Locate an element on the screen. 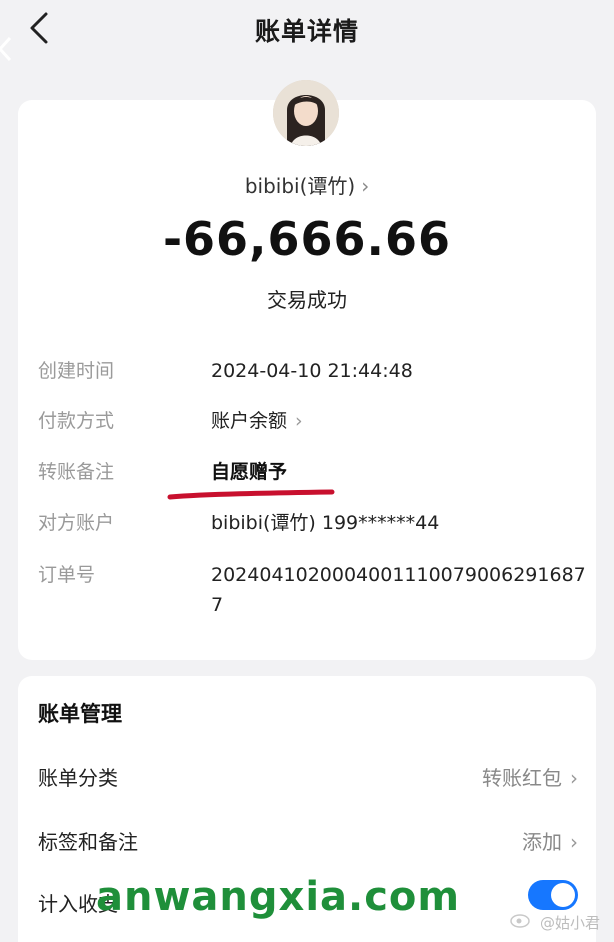 The image size is (614, 942). detail-label: 转账备注 is located at coordinates (76, 472).